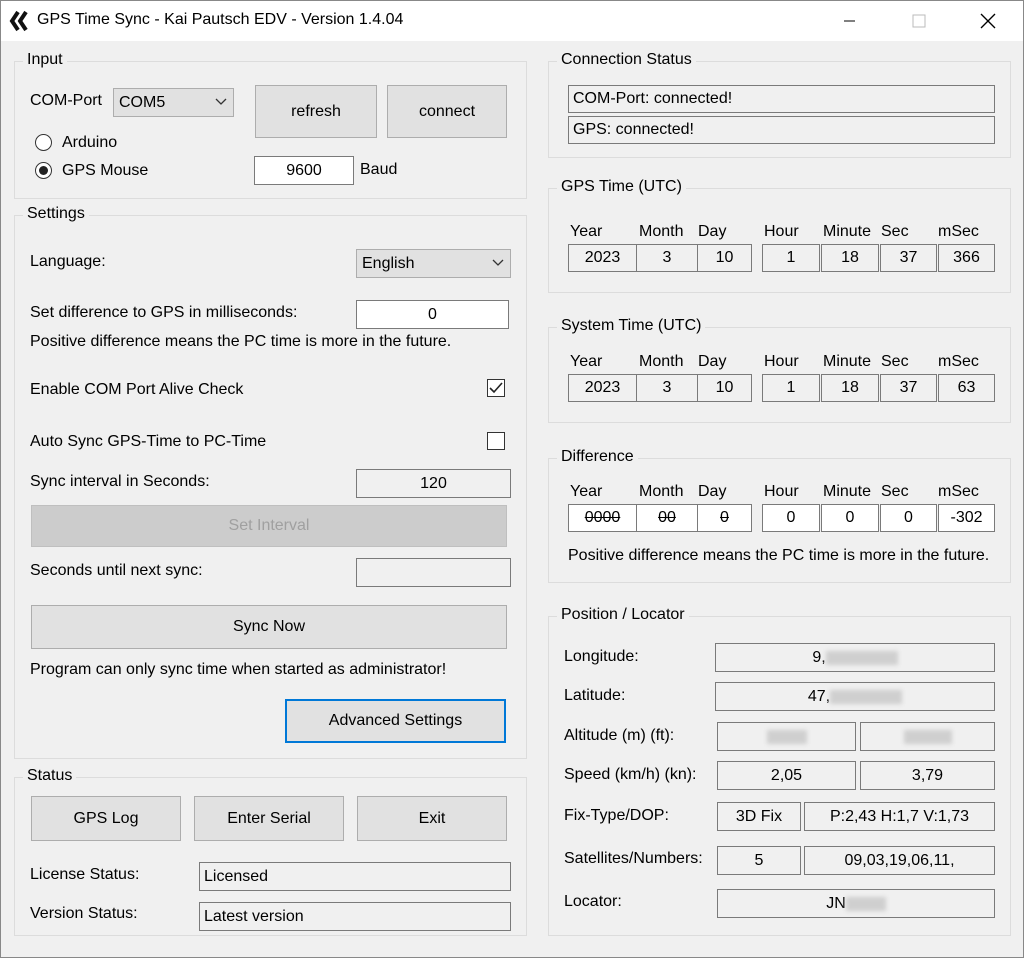 This screenshot has height=958, width=1024. What do you see at coordinates (895, 491) in the screenshot?
I see `diff-sec-header: Sec` at bounding box center [895, 491].